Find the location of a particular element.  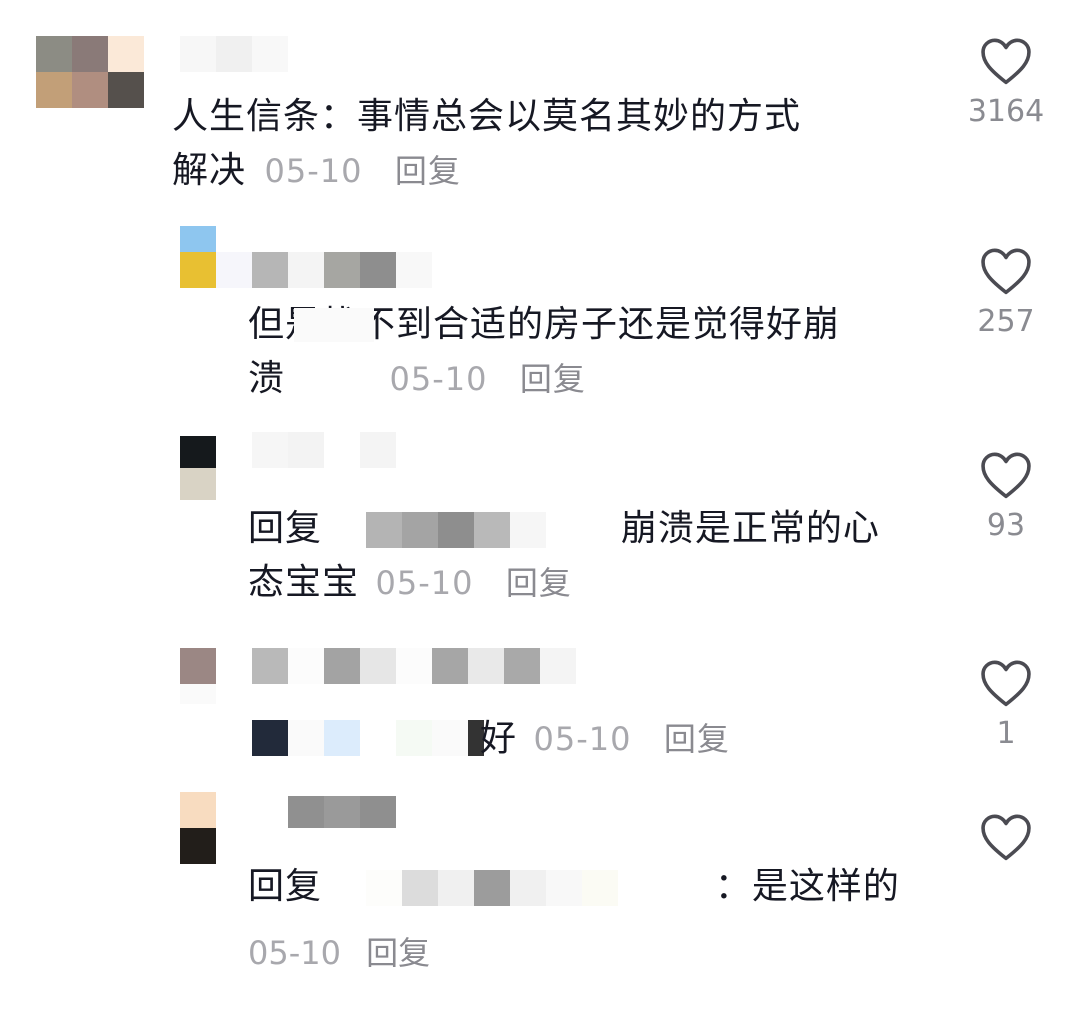

comment-text: 回复 ：是这样的 is located at coordinates (574, 887).